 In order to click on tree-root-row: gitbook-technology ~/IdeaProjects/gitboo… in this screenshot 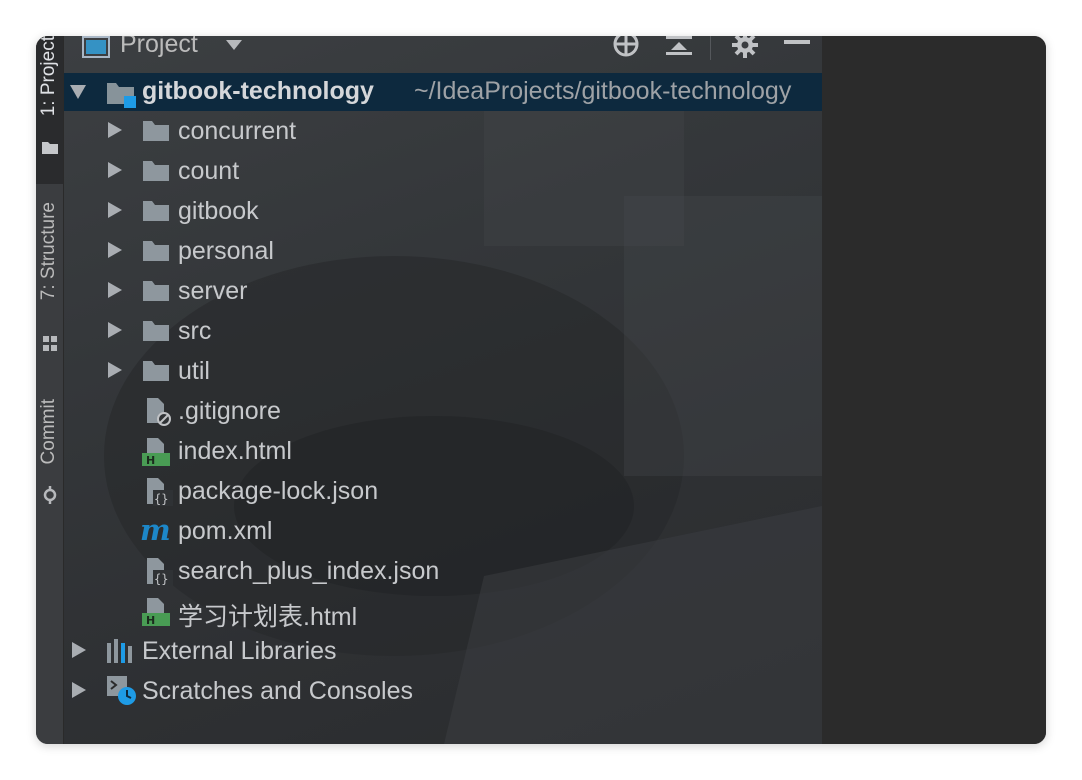, I will do `click(443, 92)`.